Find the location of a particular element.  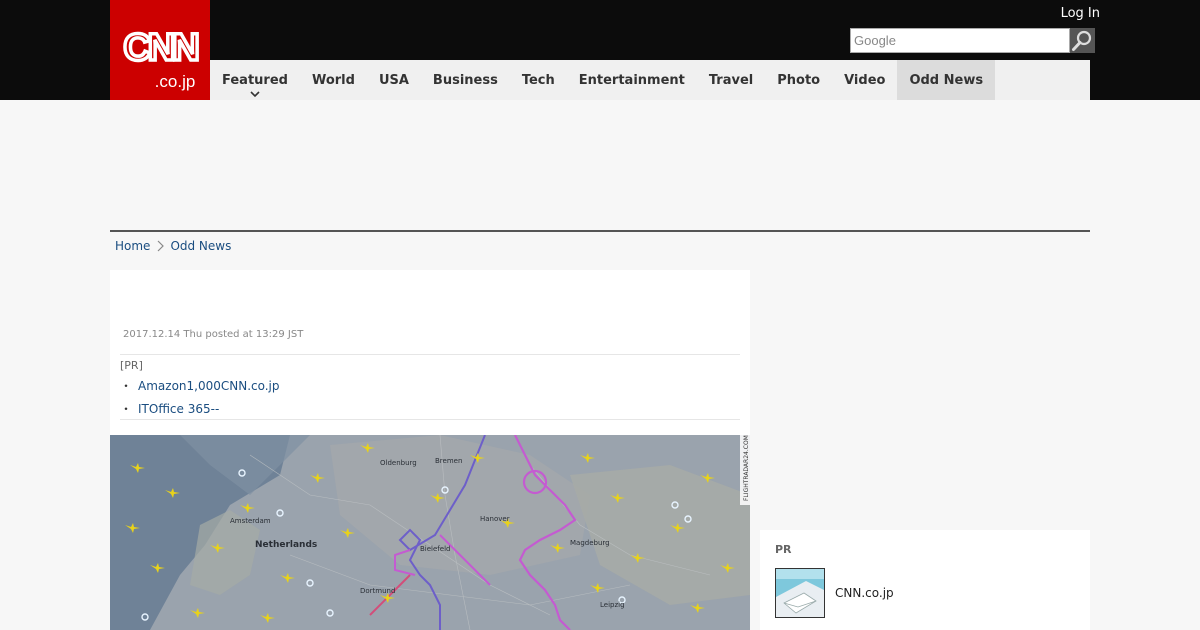

pr-link: Amazon1,000CNN.co.jp is located at coordinates (209, 386).